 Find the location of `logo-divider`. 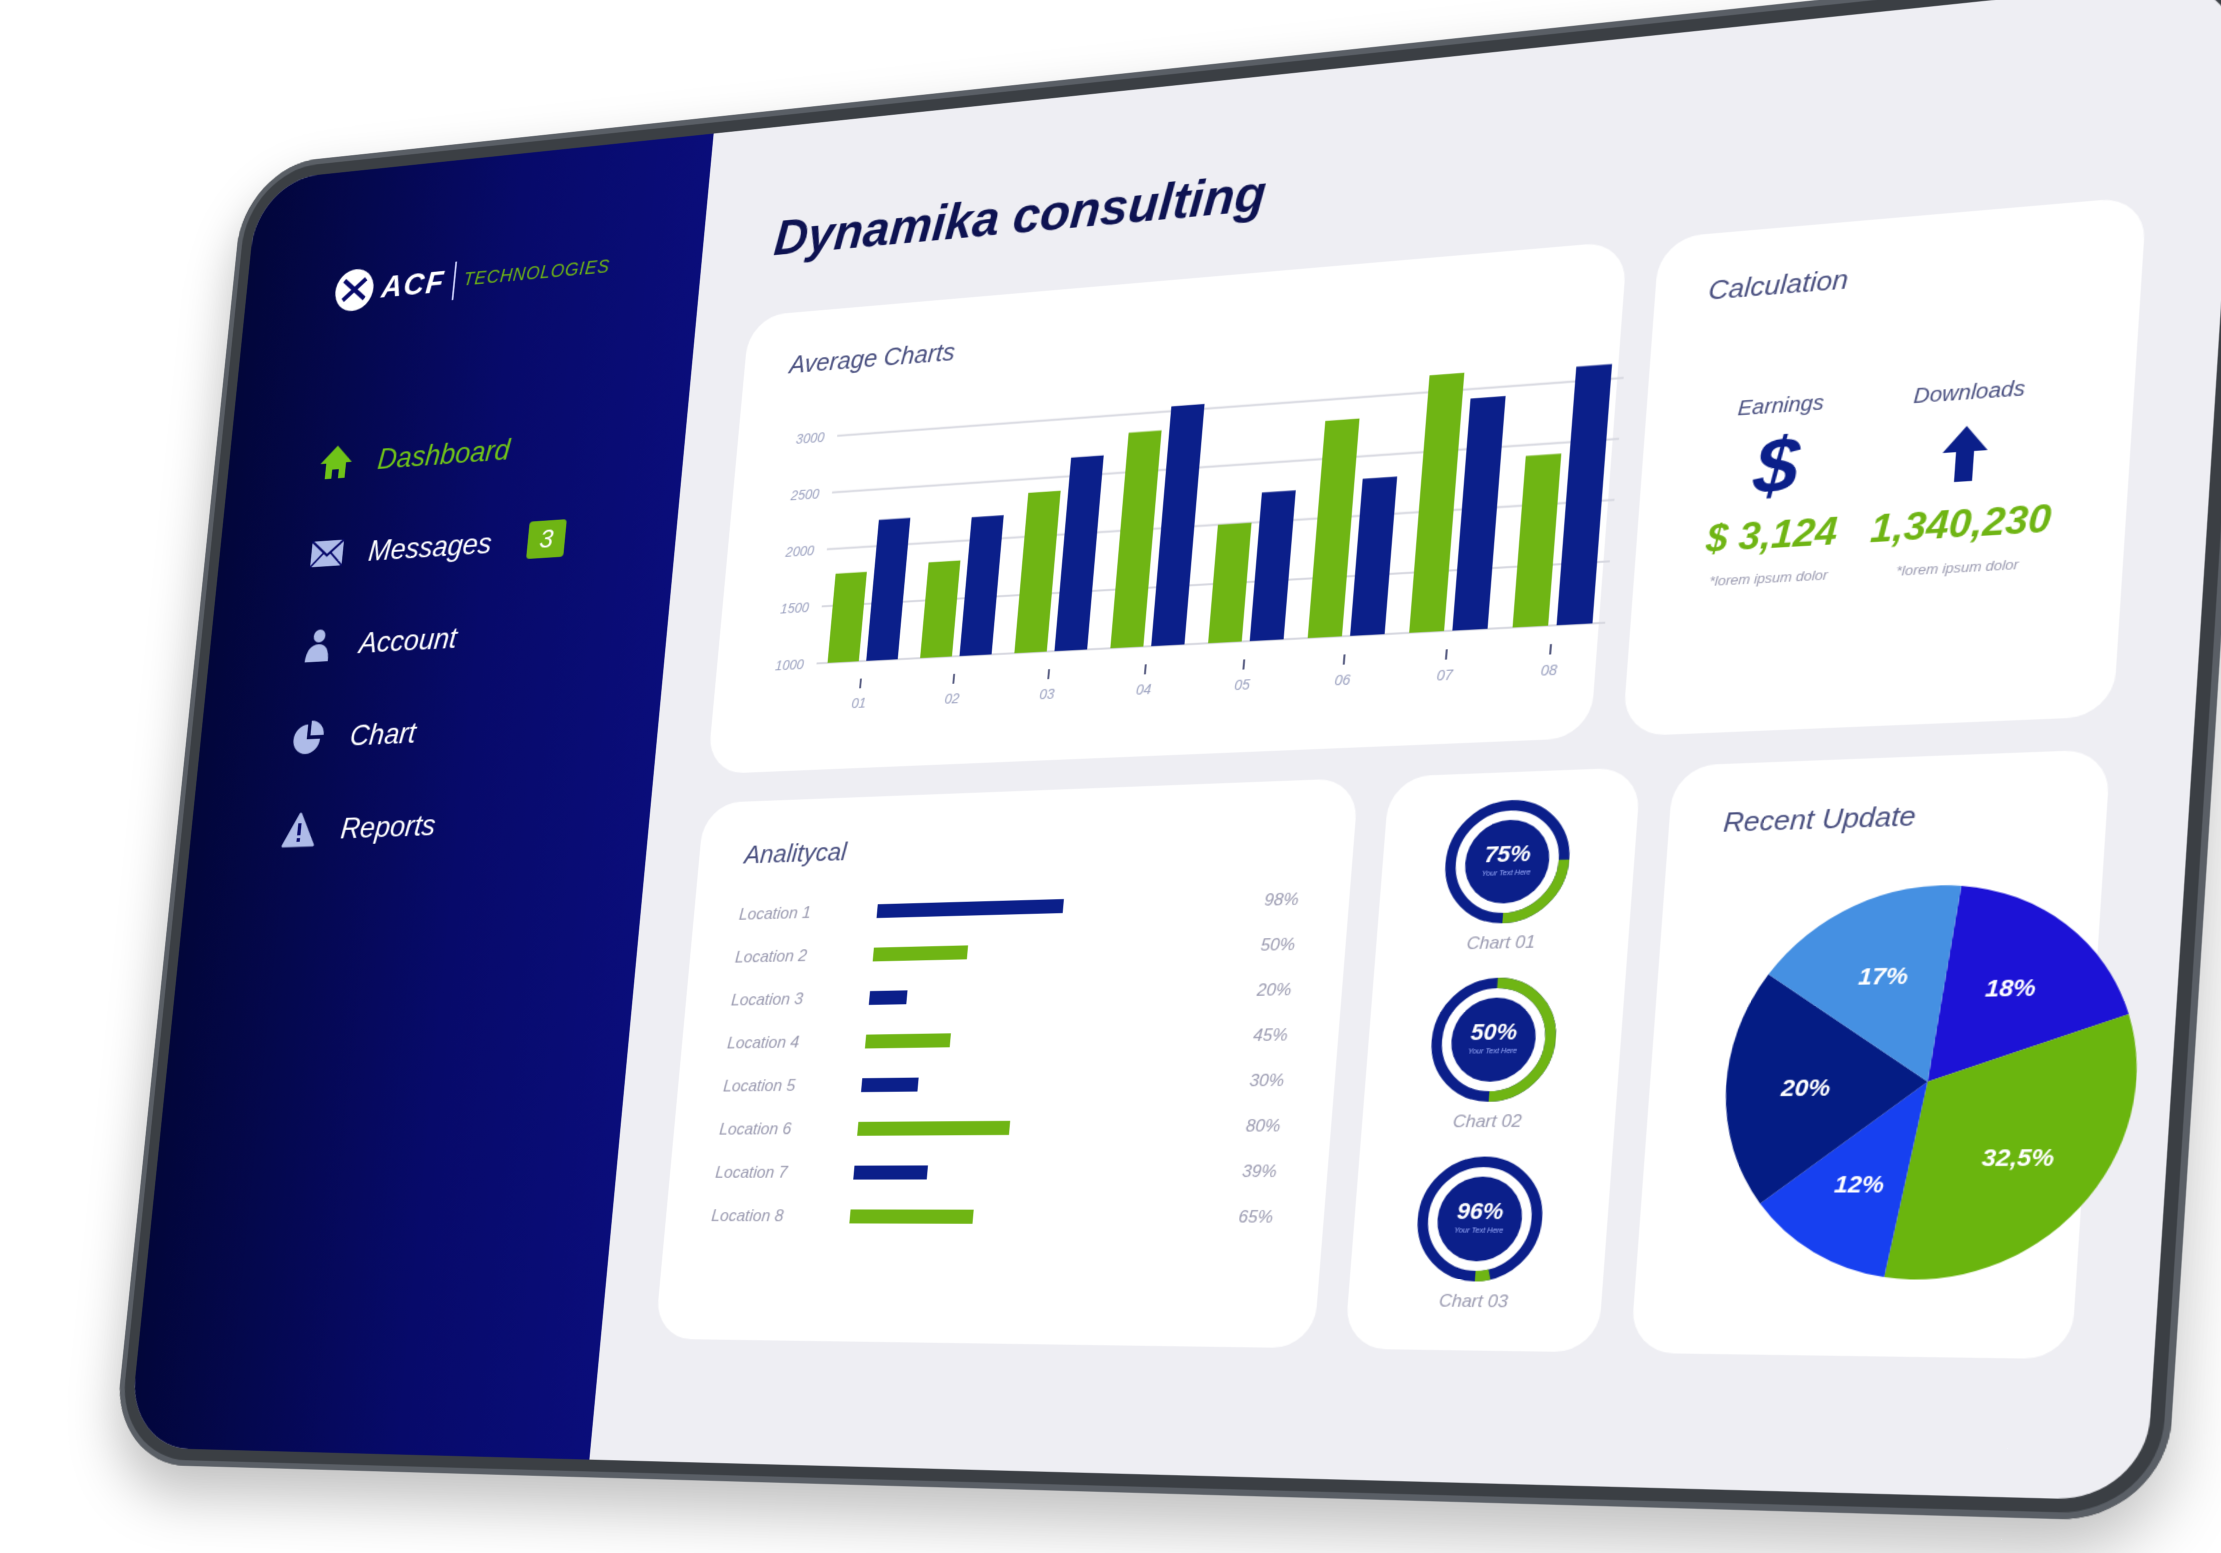

logo-divider is located at coordinates (454, 281).